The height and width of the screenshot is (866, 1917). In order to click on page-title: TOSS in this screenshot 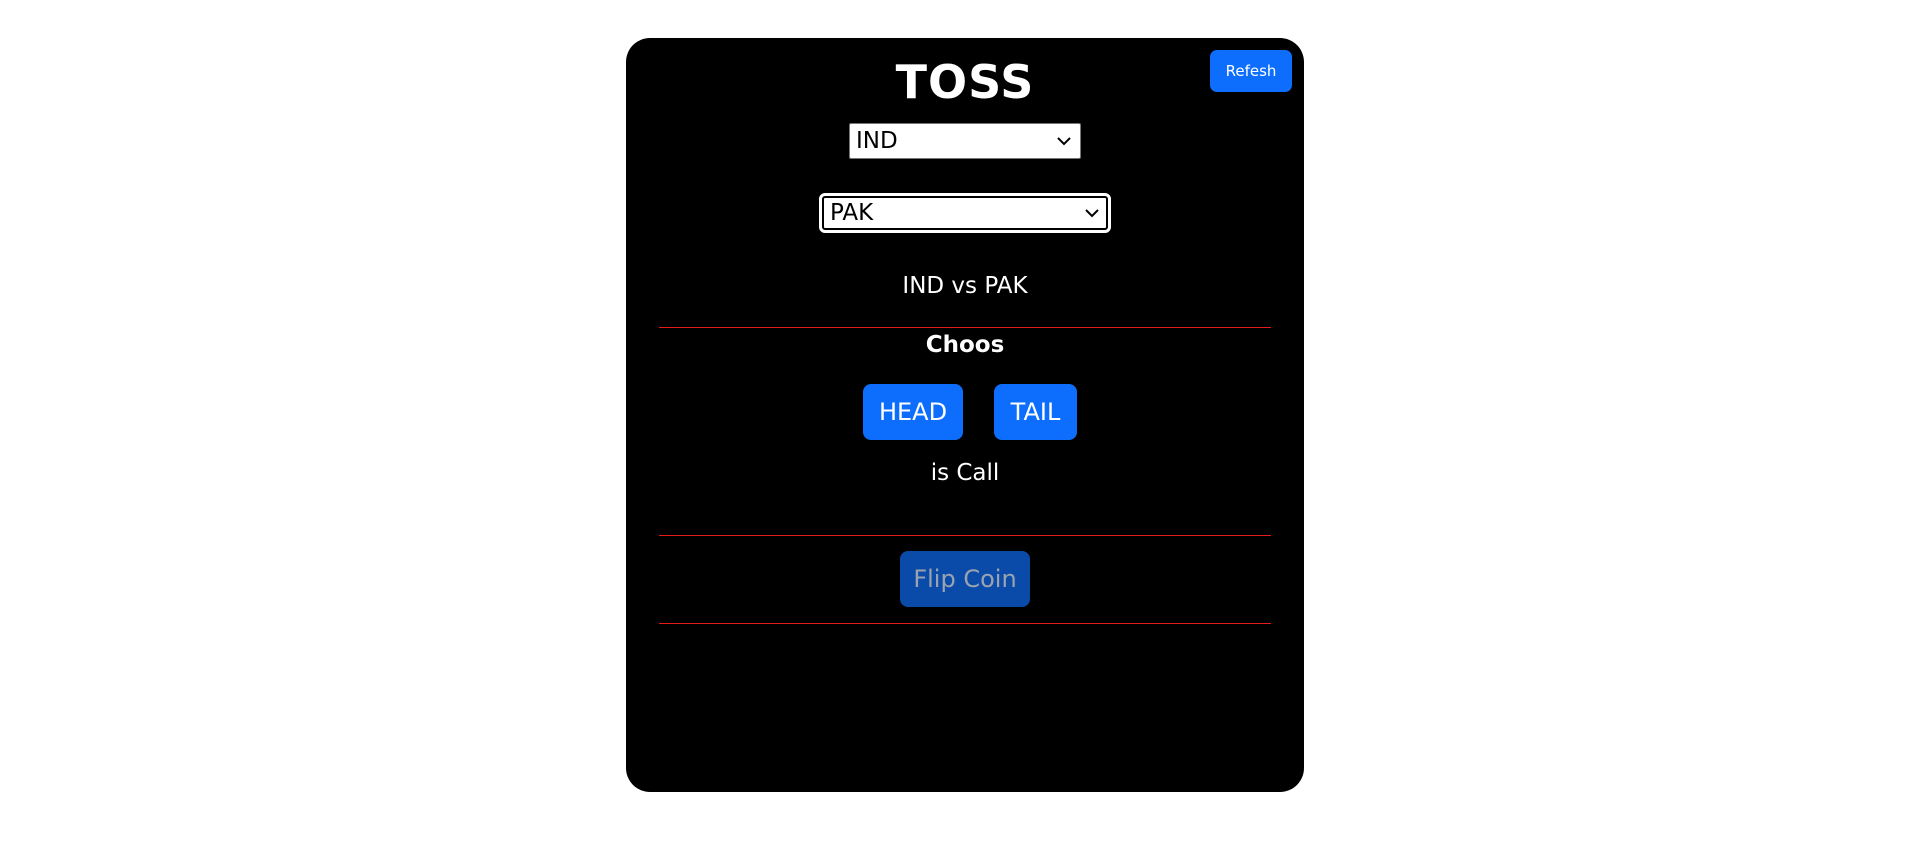, I will do `click(965, 82)`.